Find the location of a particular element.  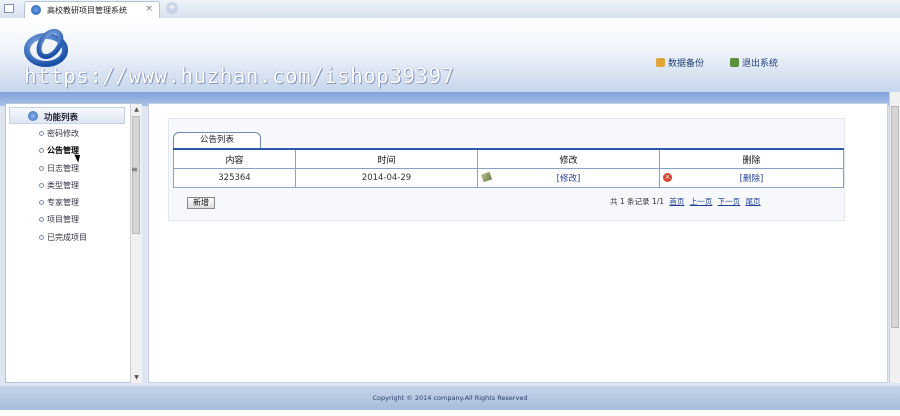

sidebar-item-announcements: 公告管理 is located at coordinates (66, 151).